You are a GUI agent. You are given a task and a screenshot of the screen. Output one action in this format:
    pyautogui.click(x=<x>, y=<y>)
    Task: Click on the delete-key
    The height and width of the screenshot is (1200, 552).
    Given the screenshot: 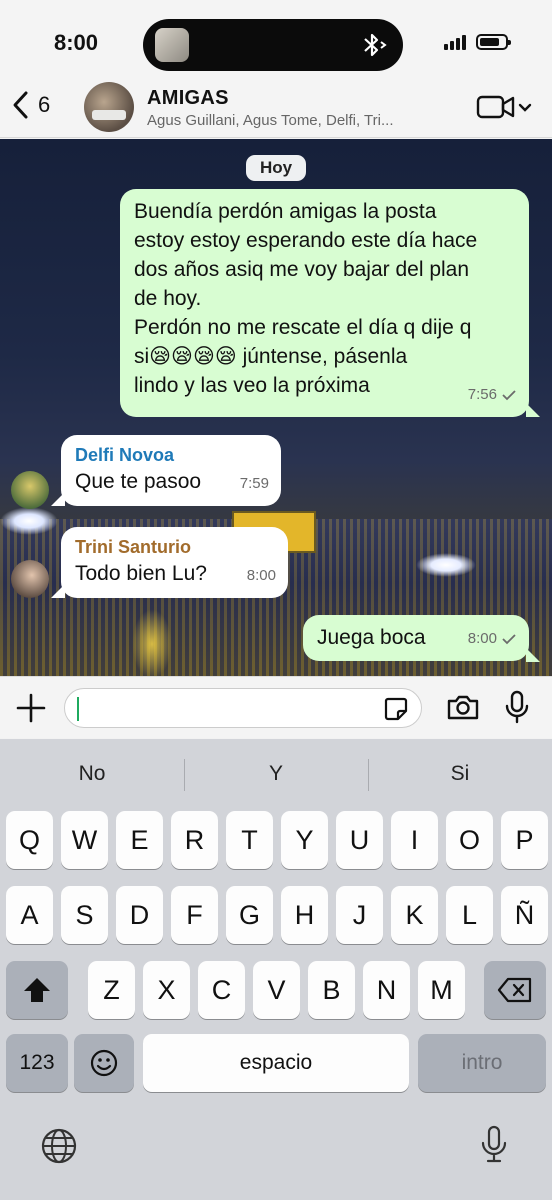 What is the action you would take?
    pyautogui.click(x=515, y=990)
    